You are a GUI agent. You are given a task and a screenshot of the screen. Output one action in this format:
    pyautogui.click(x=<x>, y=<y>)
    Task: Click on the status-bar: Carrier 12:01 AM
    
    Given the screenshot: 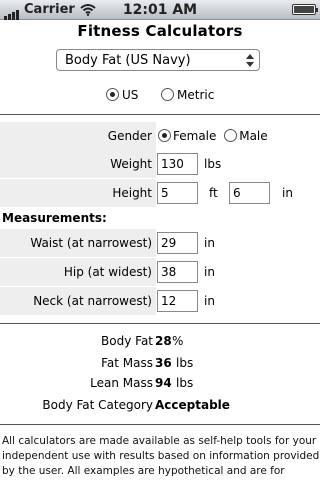 What is the action you would take?
    pyautogui.click(x=160, y=10)
    